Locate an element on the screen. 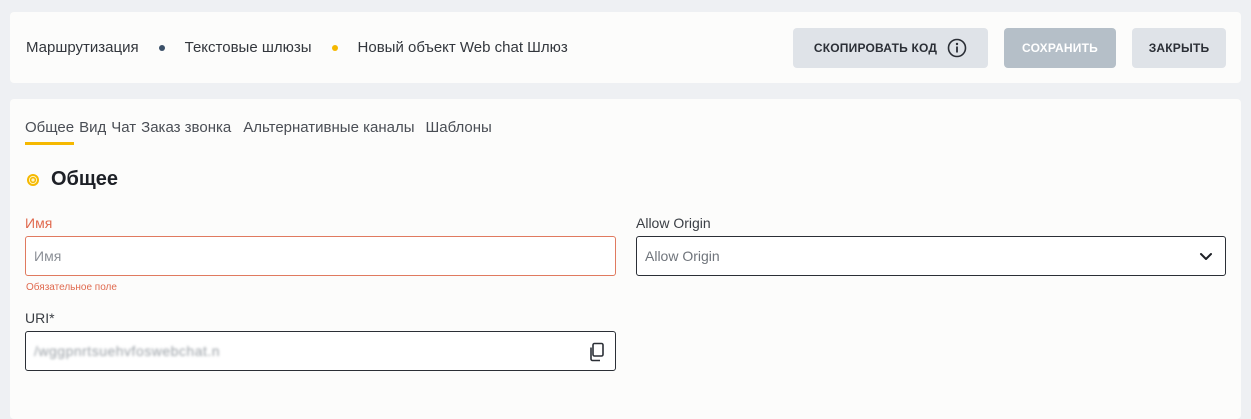 The width and height of the screenshot is (1251, 419). tab-templates: Шаблоны is located at coordinates (459, 132).